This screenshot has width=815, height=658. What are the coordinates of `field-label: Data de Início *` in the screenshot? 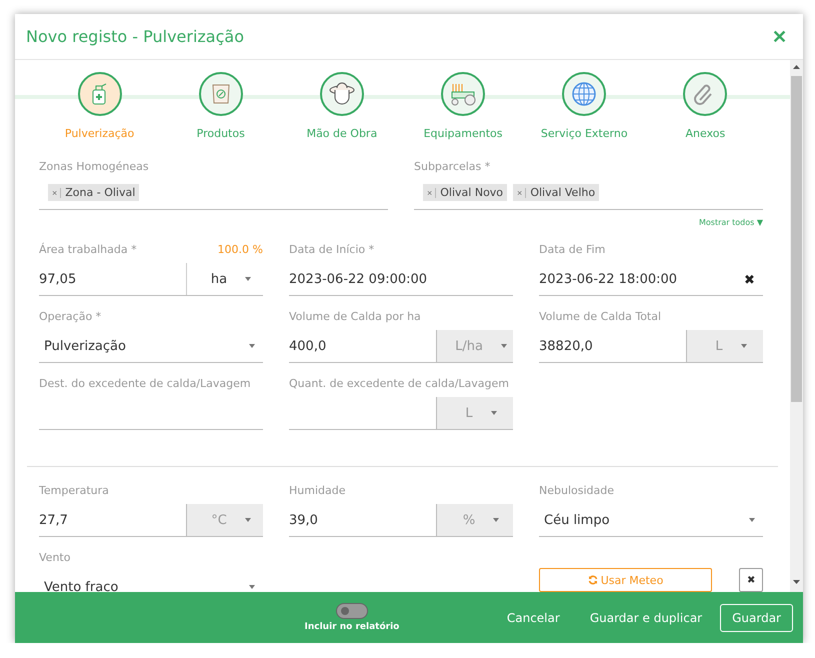 It's located at (331, 250).